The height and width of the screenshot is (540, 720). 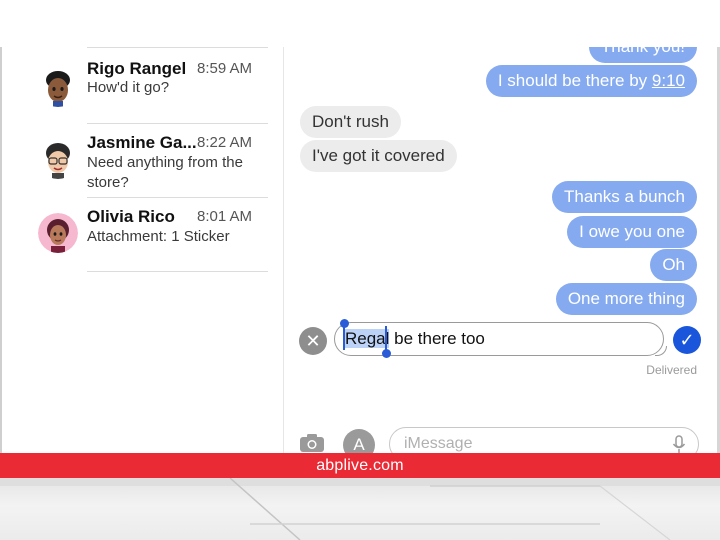 What do you see at coordinates (679, 444) in the screenshot?
I see `microphone-icon` at bounding box center [679, 444].